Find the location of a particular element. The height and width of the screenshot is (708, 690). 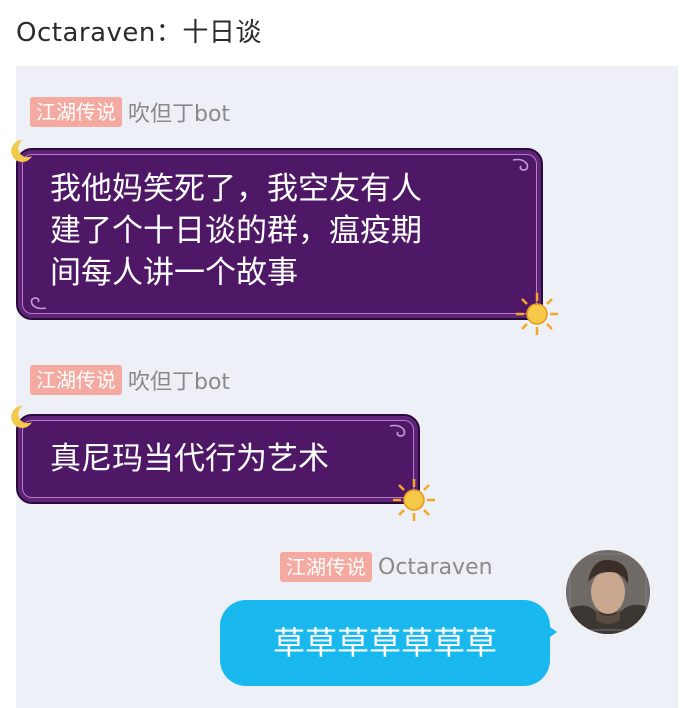

message-2-header: 江湖传说 吹但丁bot is located at coordinates (130, 380).